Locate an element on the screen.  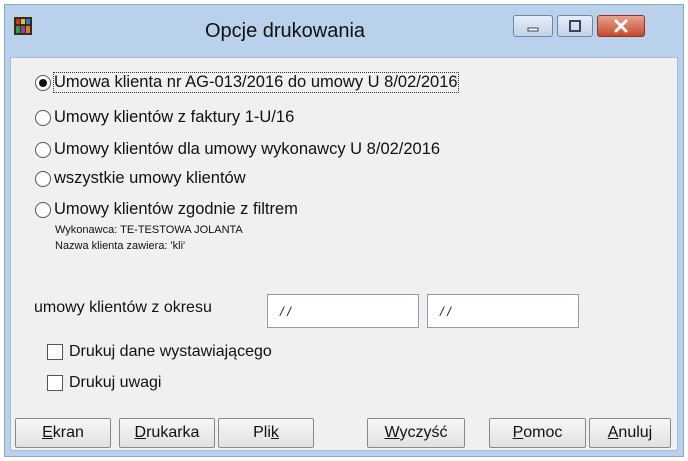
filter-client-name-note: Nazwa klienta zawiera: 'kli' is located at coordinates (120, 246).